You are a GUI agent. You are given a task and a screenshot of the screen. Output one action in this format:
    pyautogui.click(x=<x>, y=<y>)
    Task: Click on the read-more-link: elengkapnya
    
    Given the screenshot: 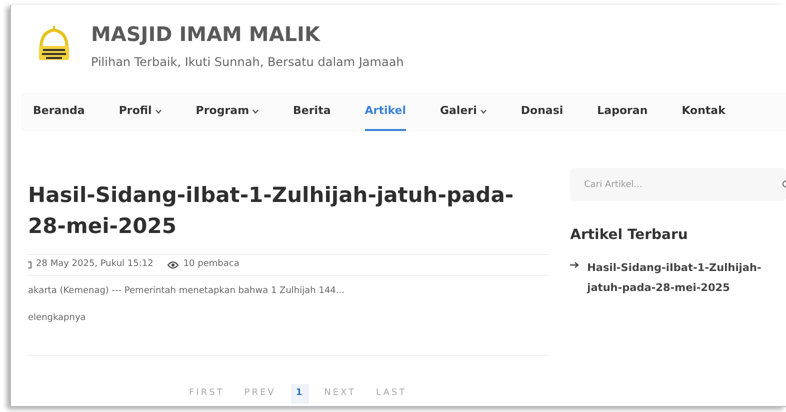 What is the action you would take?
    pyautogui.click(x=288, y=318)
    